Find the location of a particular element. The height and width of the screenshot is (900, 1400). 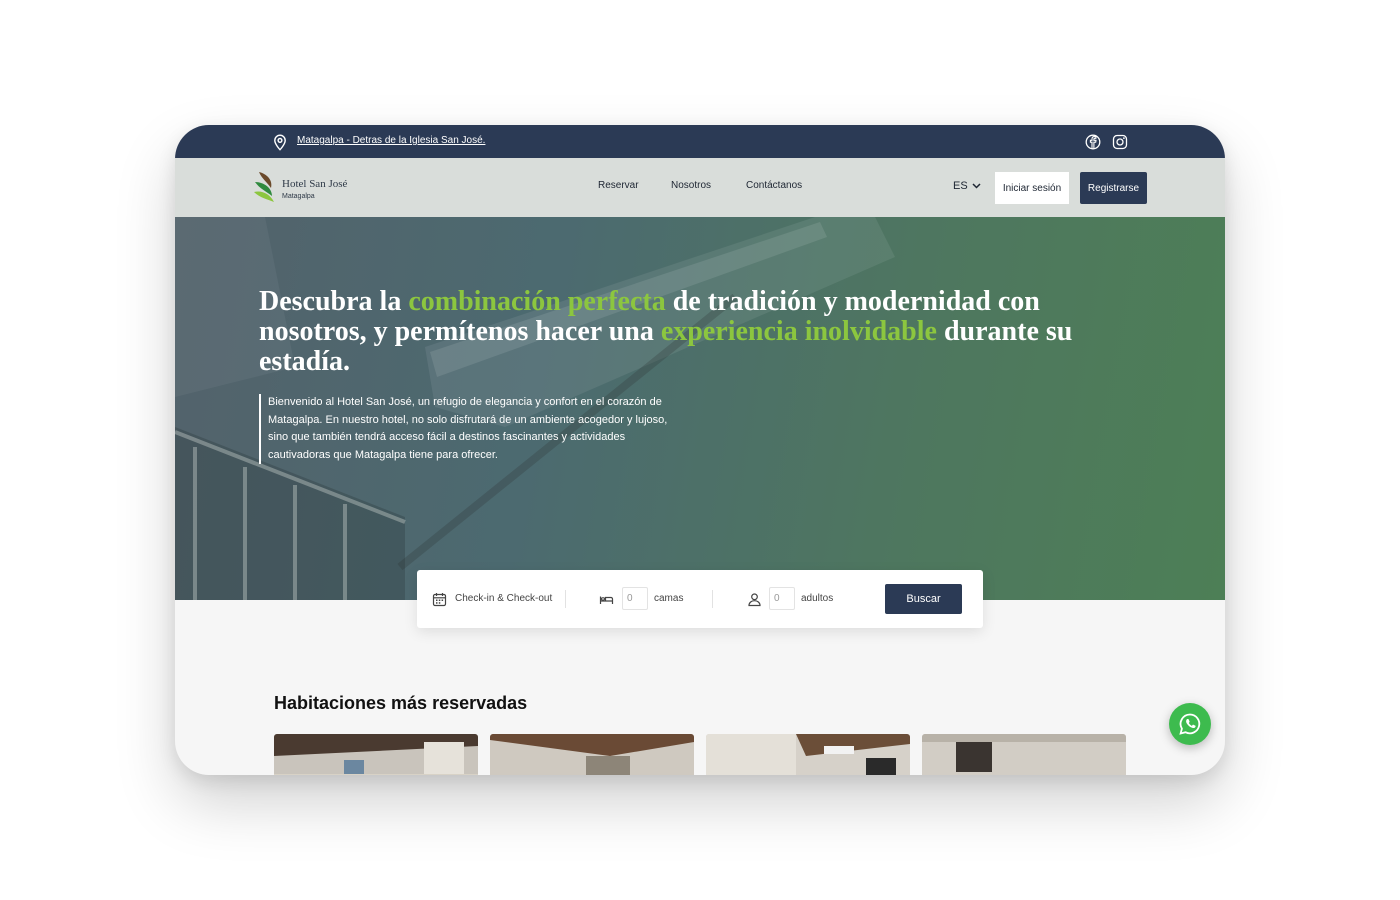

whatsapp-icon is located at coordinates (1190, 724).